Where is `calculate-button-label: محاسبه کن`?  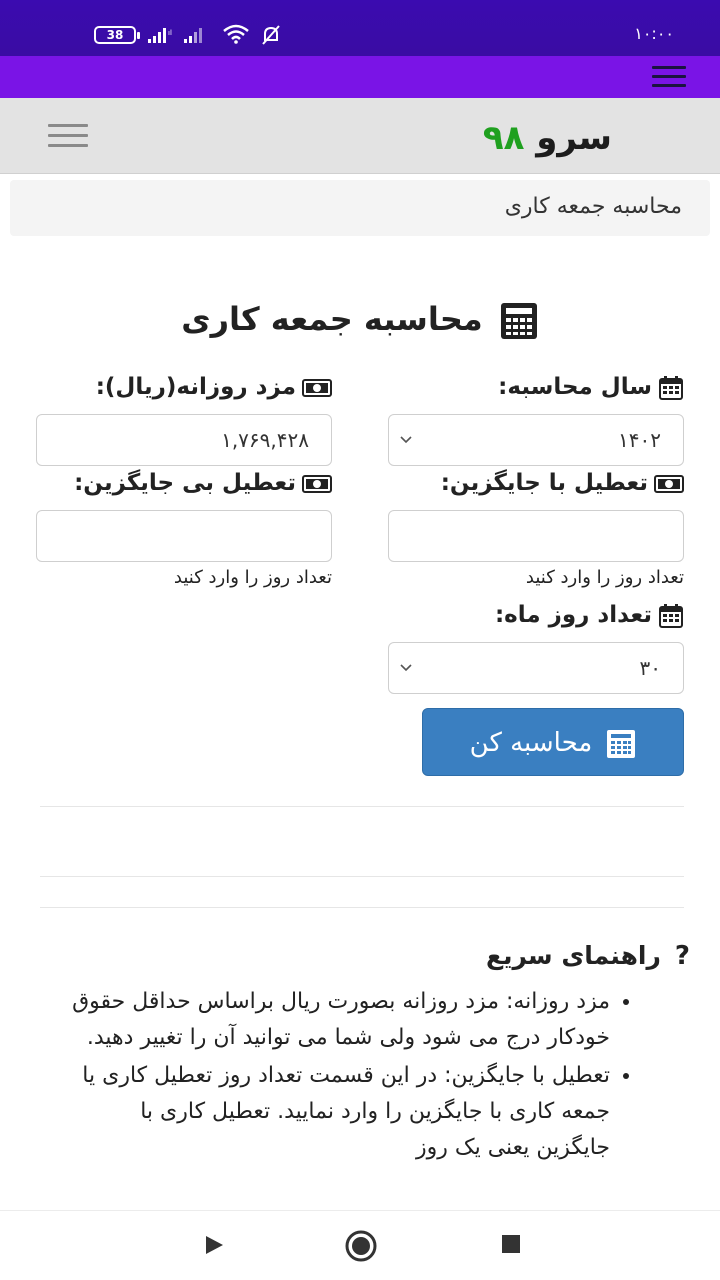
calculate-button-label: محاسبه کن is located at coordinates (531, 743).